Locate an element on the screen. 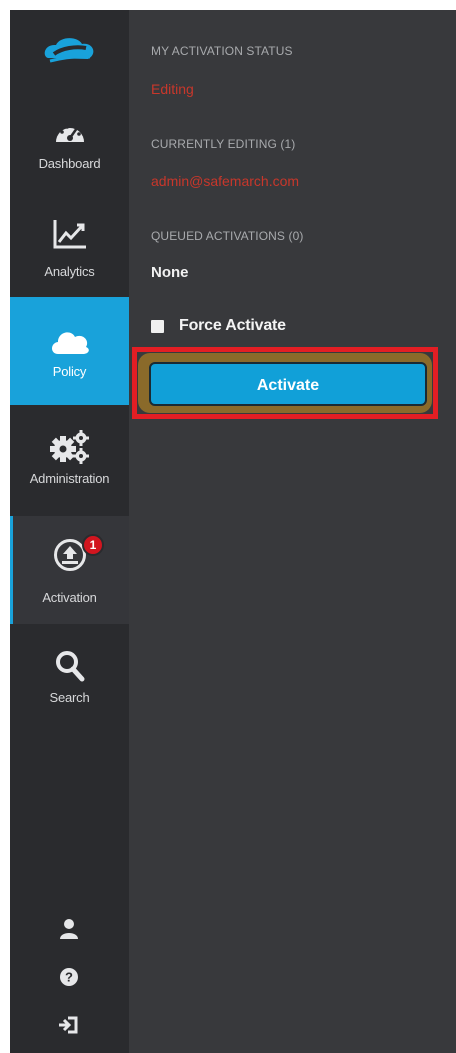 This screenshot has width=456, height=1053. sidebar-item-analytics: Analytics is located at coordinates (69, 258).